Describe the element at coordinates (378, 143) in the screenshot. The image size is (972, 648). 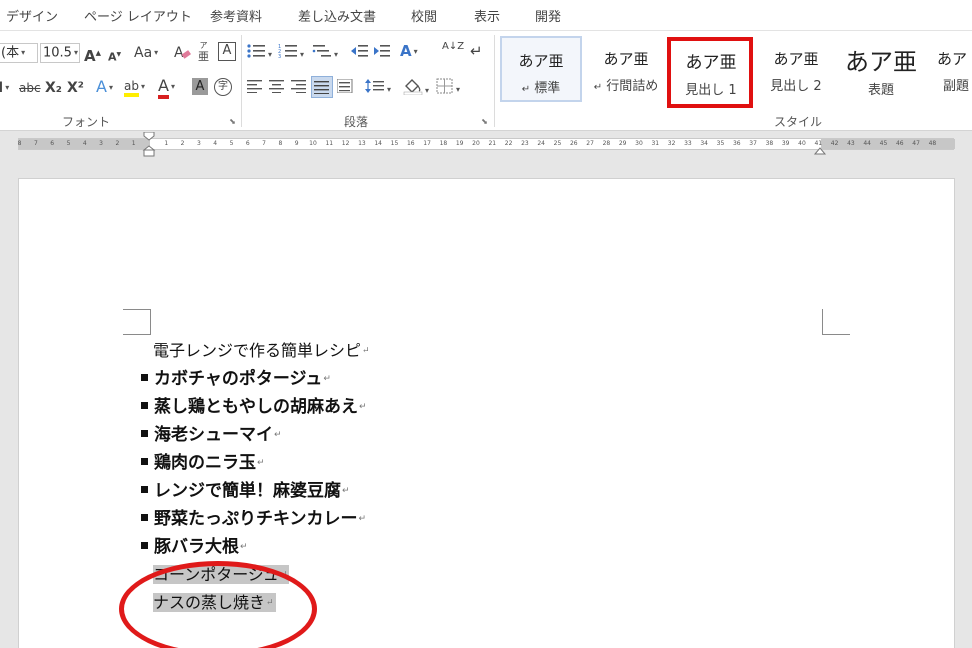
I see `ruler-number: 14` at that location.